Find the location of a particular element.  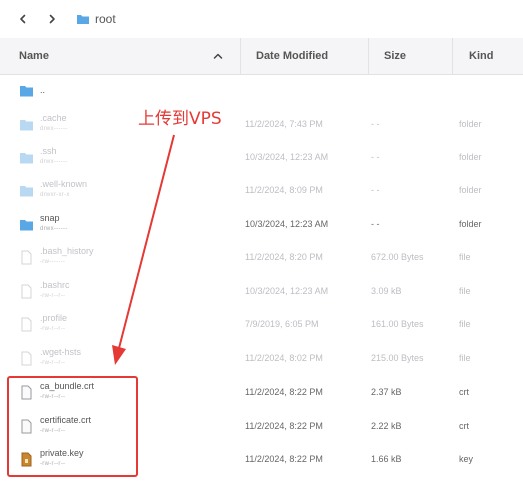

file-date: 11/2/2024, 7:43 PM is located at coordinates (284, 124).